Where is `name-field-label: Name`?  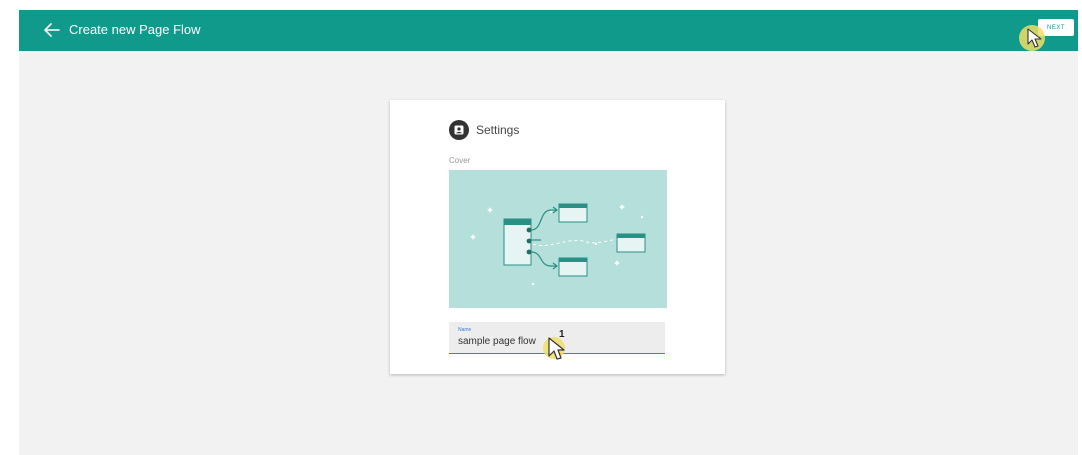 name-field-label: Name is located at coordinates (465, 330).